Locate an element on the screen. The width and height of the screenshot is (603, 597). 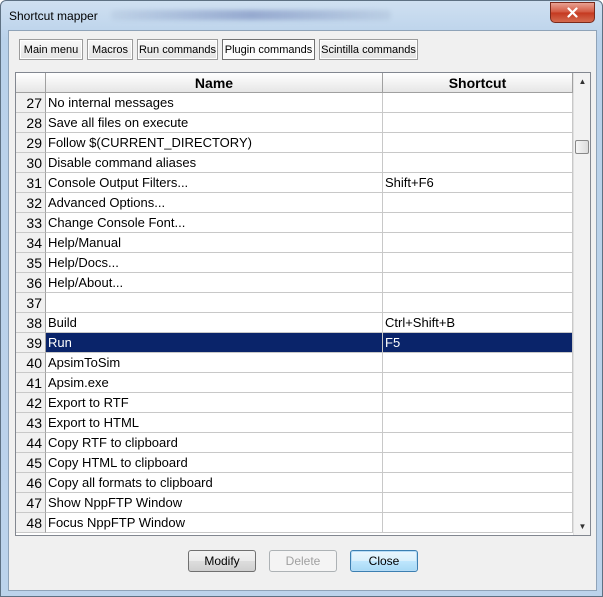
scroll-thumb is located at coordinates (582, 147).